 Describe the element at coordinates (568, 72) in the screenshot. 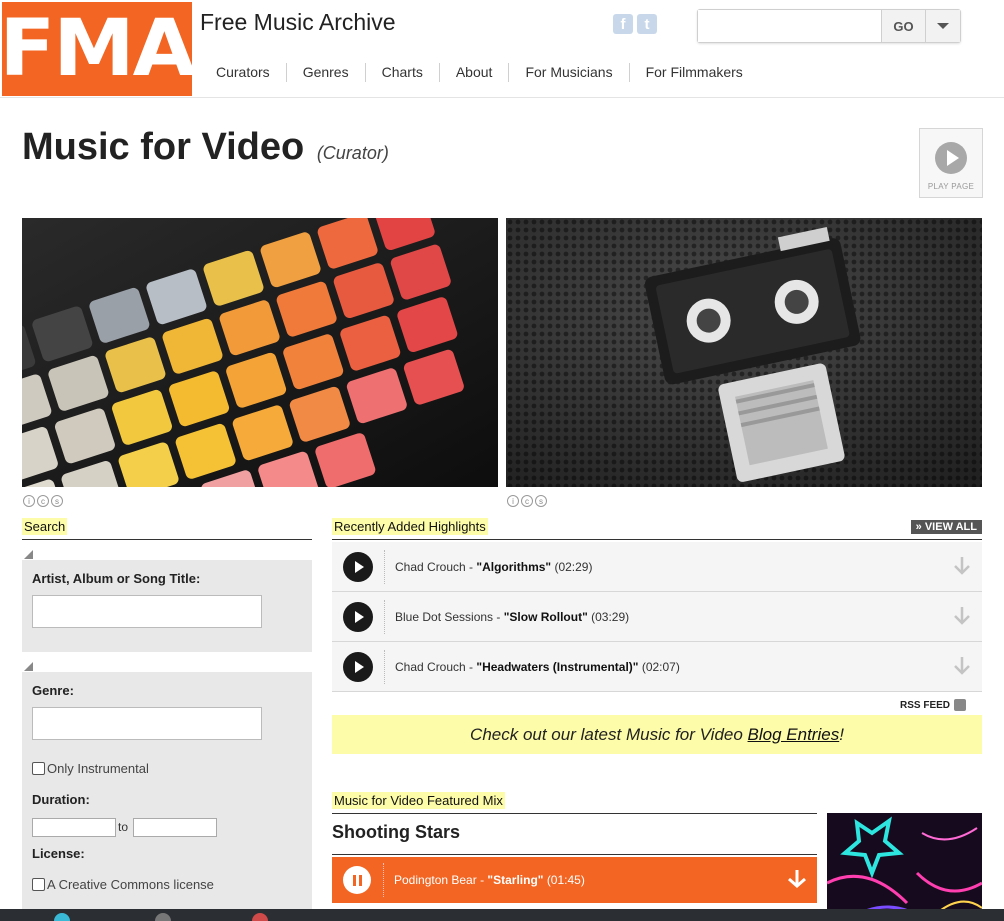

I see `nav-for-musicians: For Musicians` at that location.